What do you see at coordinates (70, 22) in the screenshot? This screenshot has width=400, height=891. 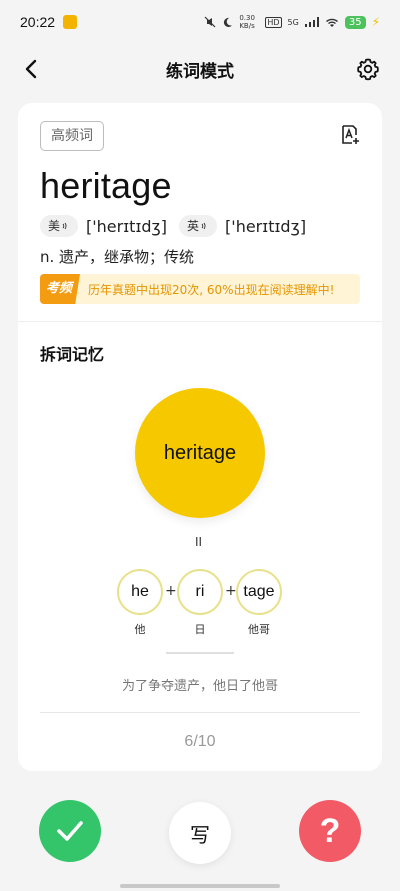 I see `app-notification-icon` at bounding box center [70, 22].